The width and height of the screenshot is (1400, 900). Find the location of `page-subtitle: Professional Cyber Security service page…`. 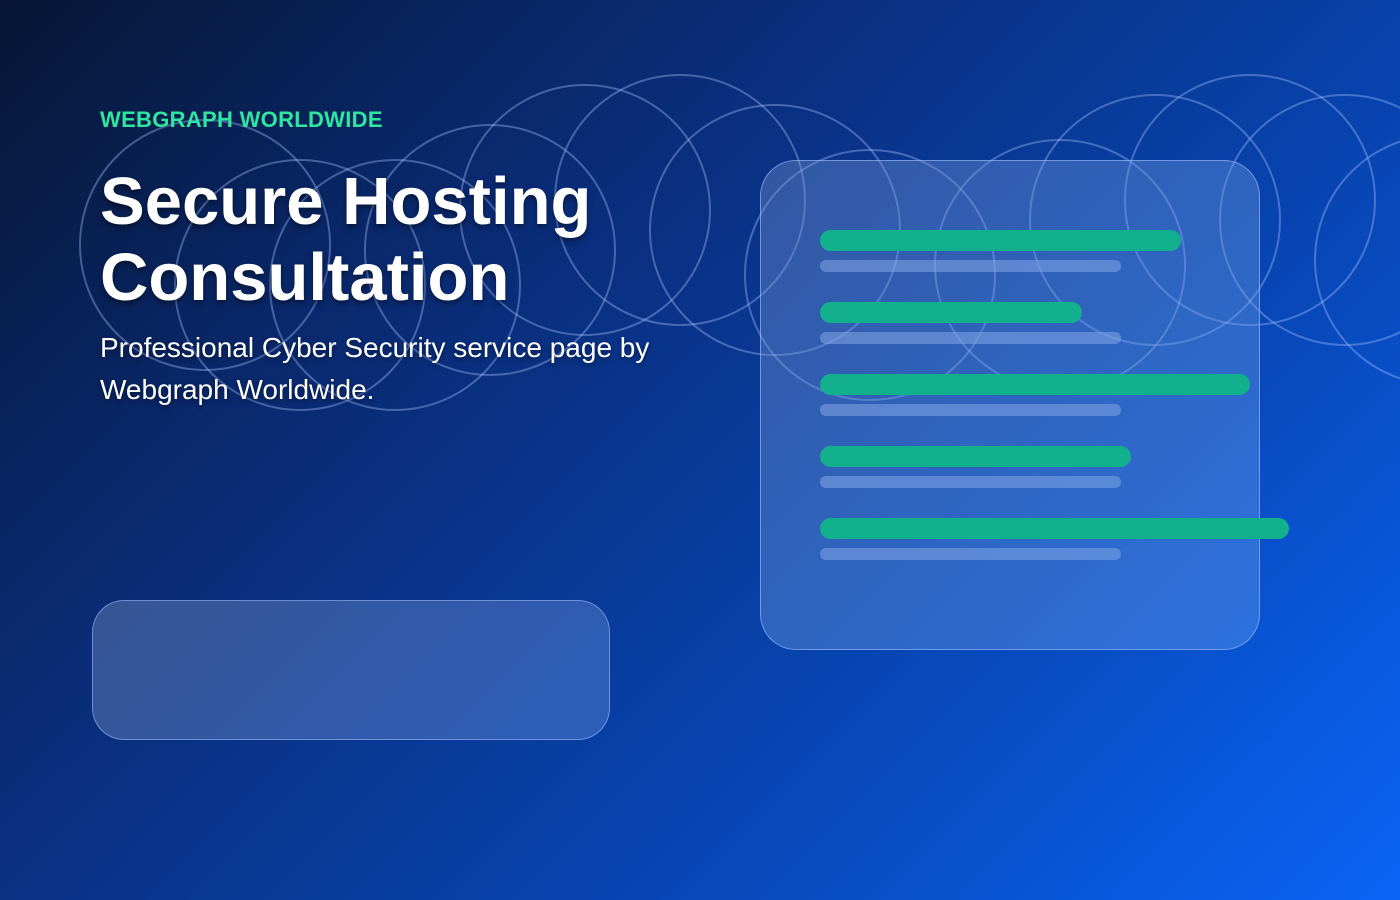

page-subtitle: Professional Cyber Security service page… is located at coordinates (375, 368).